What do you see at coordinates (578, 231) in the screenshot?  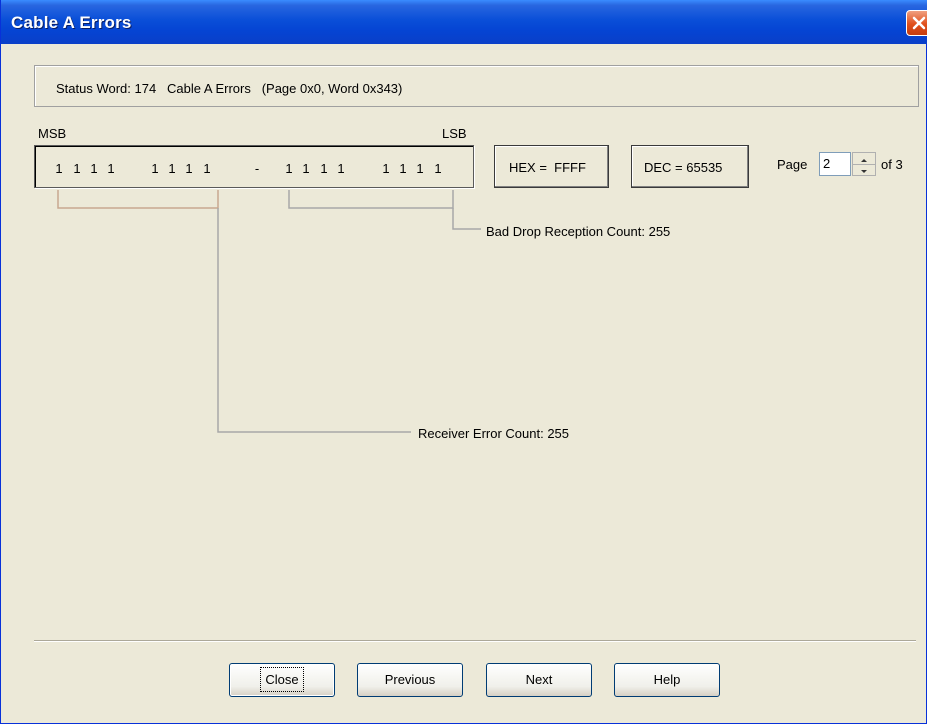 I see `bad-drop-reception-count: Bad Drop Reception Count: 255` at bounding box center [578, 231].